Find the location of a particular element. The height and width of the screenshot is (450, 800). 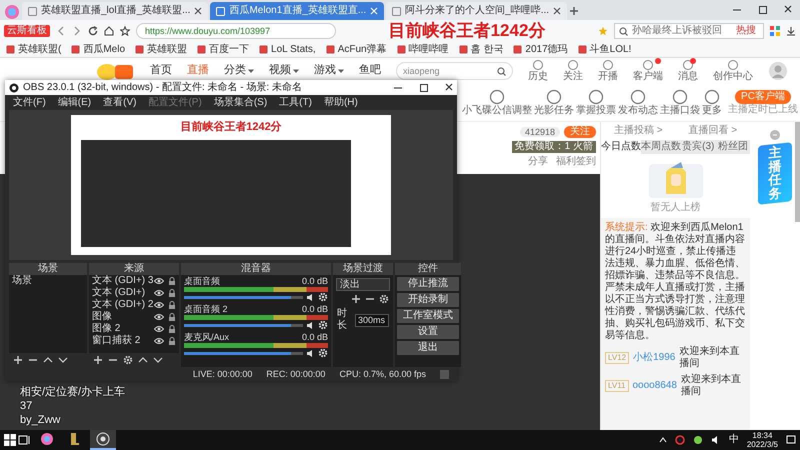

tool-link: 光影任务 is located at coordinates (554, 102).